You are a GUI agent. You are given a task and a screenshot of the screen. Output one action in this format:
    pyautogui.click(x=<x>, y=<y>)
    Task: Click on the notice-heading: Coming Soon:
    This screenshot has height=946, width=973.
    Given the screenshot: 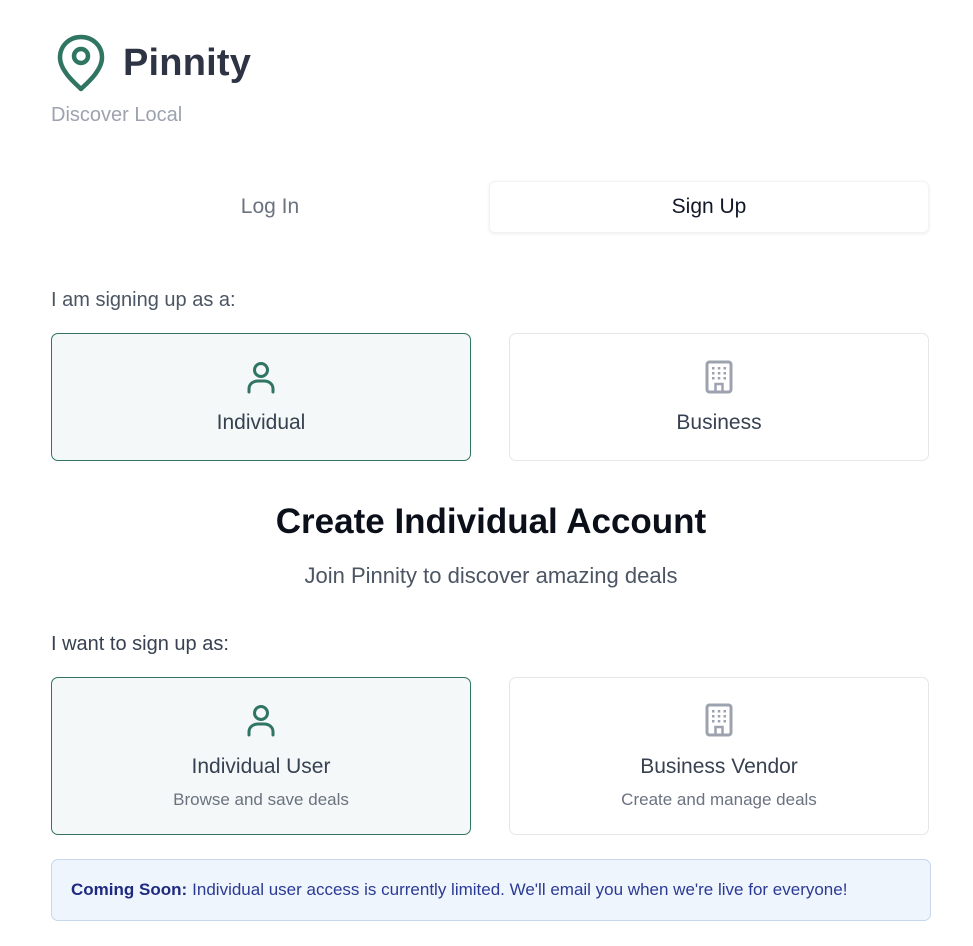 What is the action you would take?
    pyautogui.click(x=129, y=889)
    